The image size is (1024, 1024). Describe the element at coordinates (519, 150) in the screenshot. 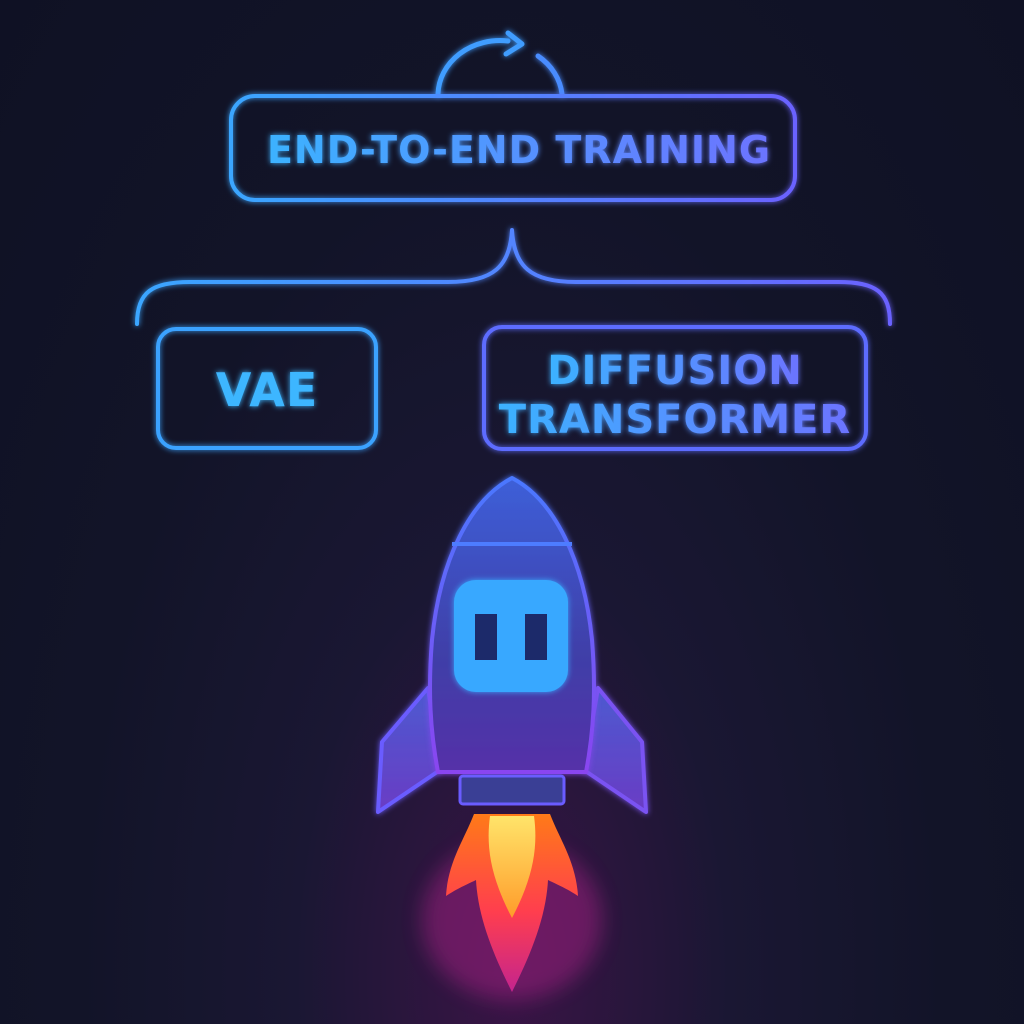

I see `training-label: END-TO-END TRAINING` at that location.